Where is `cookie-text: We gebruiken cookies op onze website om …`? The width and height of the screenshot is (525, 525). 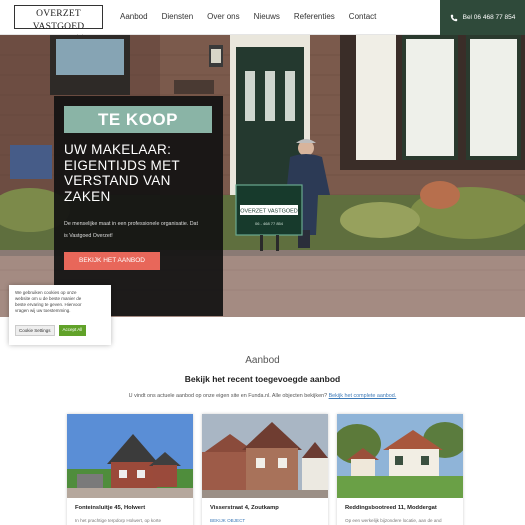
cookie-text: We gebruiken cookies op onze website om … is located at coordinates (60, 302).